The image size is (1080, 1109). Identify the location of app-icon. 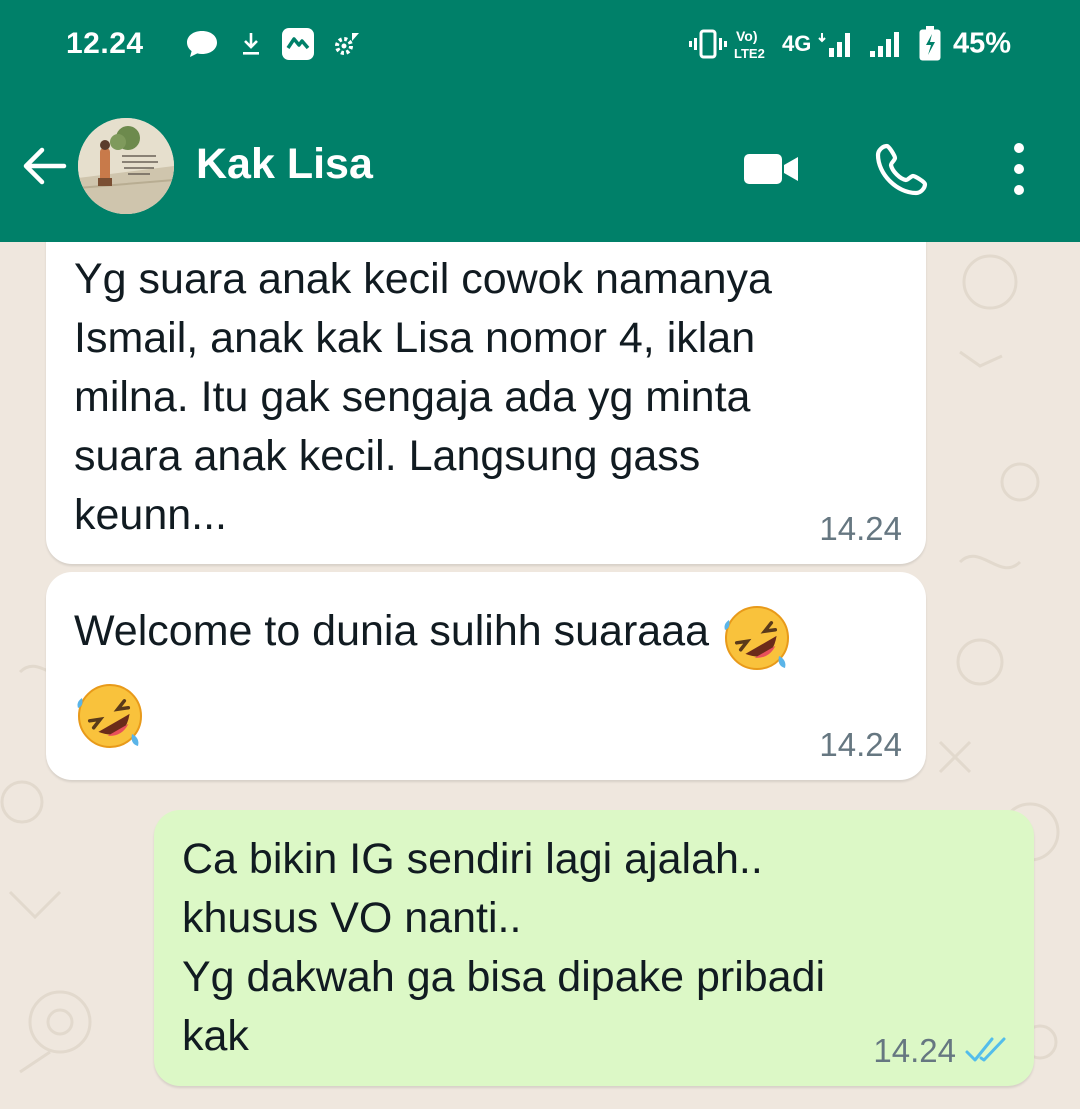
(298, 44).